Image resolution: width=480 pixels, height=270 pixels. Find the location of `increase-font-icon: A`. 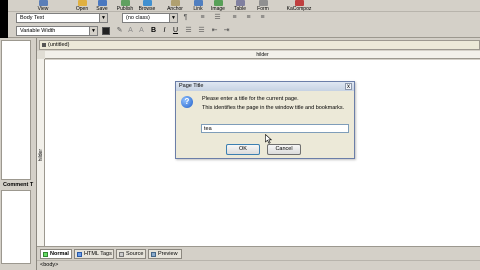

increase-font-icon: A is located at coordinates (141, 31).